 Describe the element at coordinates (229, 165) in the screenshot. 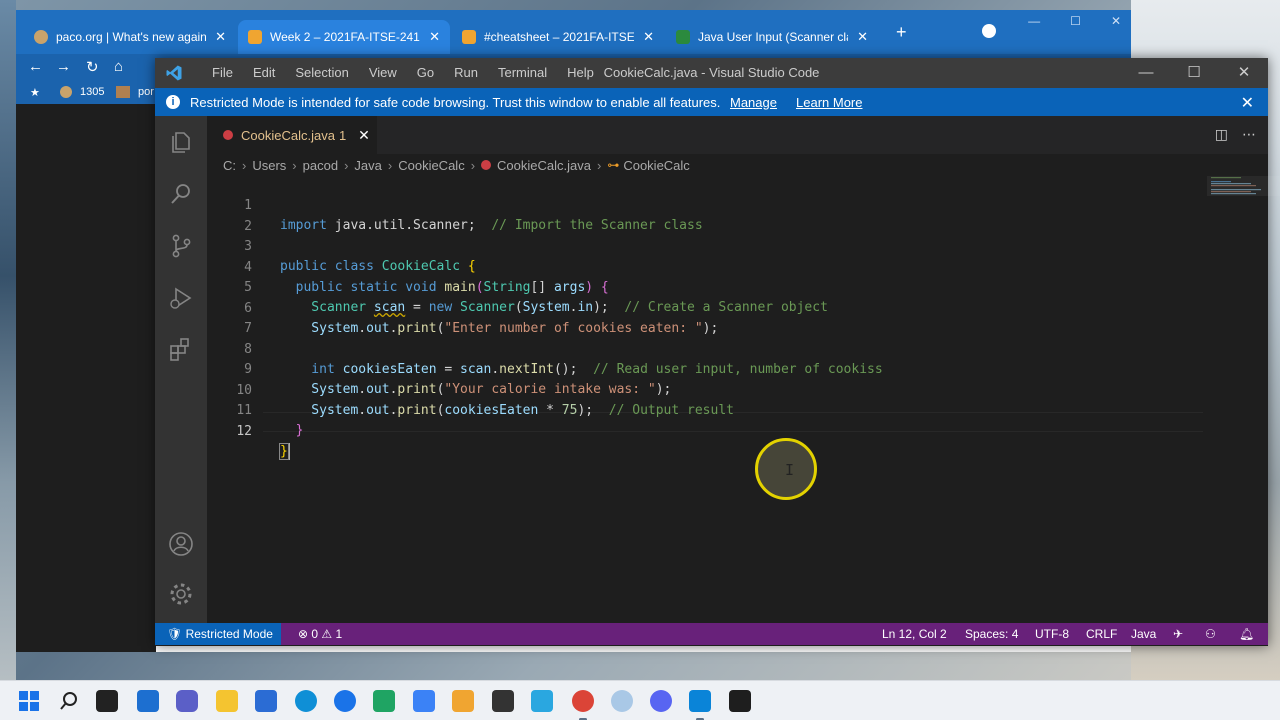

I see `breadcrumb-item: C:` at that location.